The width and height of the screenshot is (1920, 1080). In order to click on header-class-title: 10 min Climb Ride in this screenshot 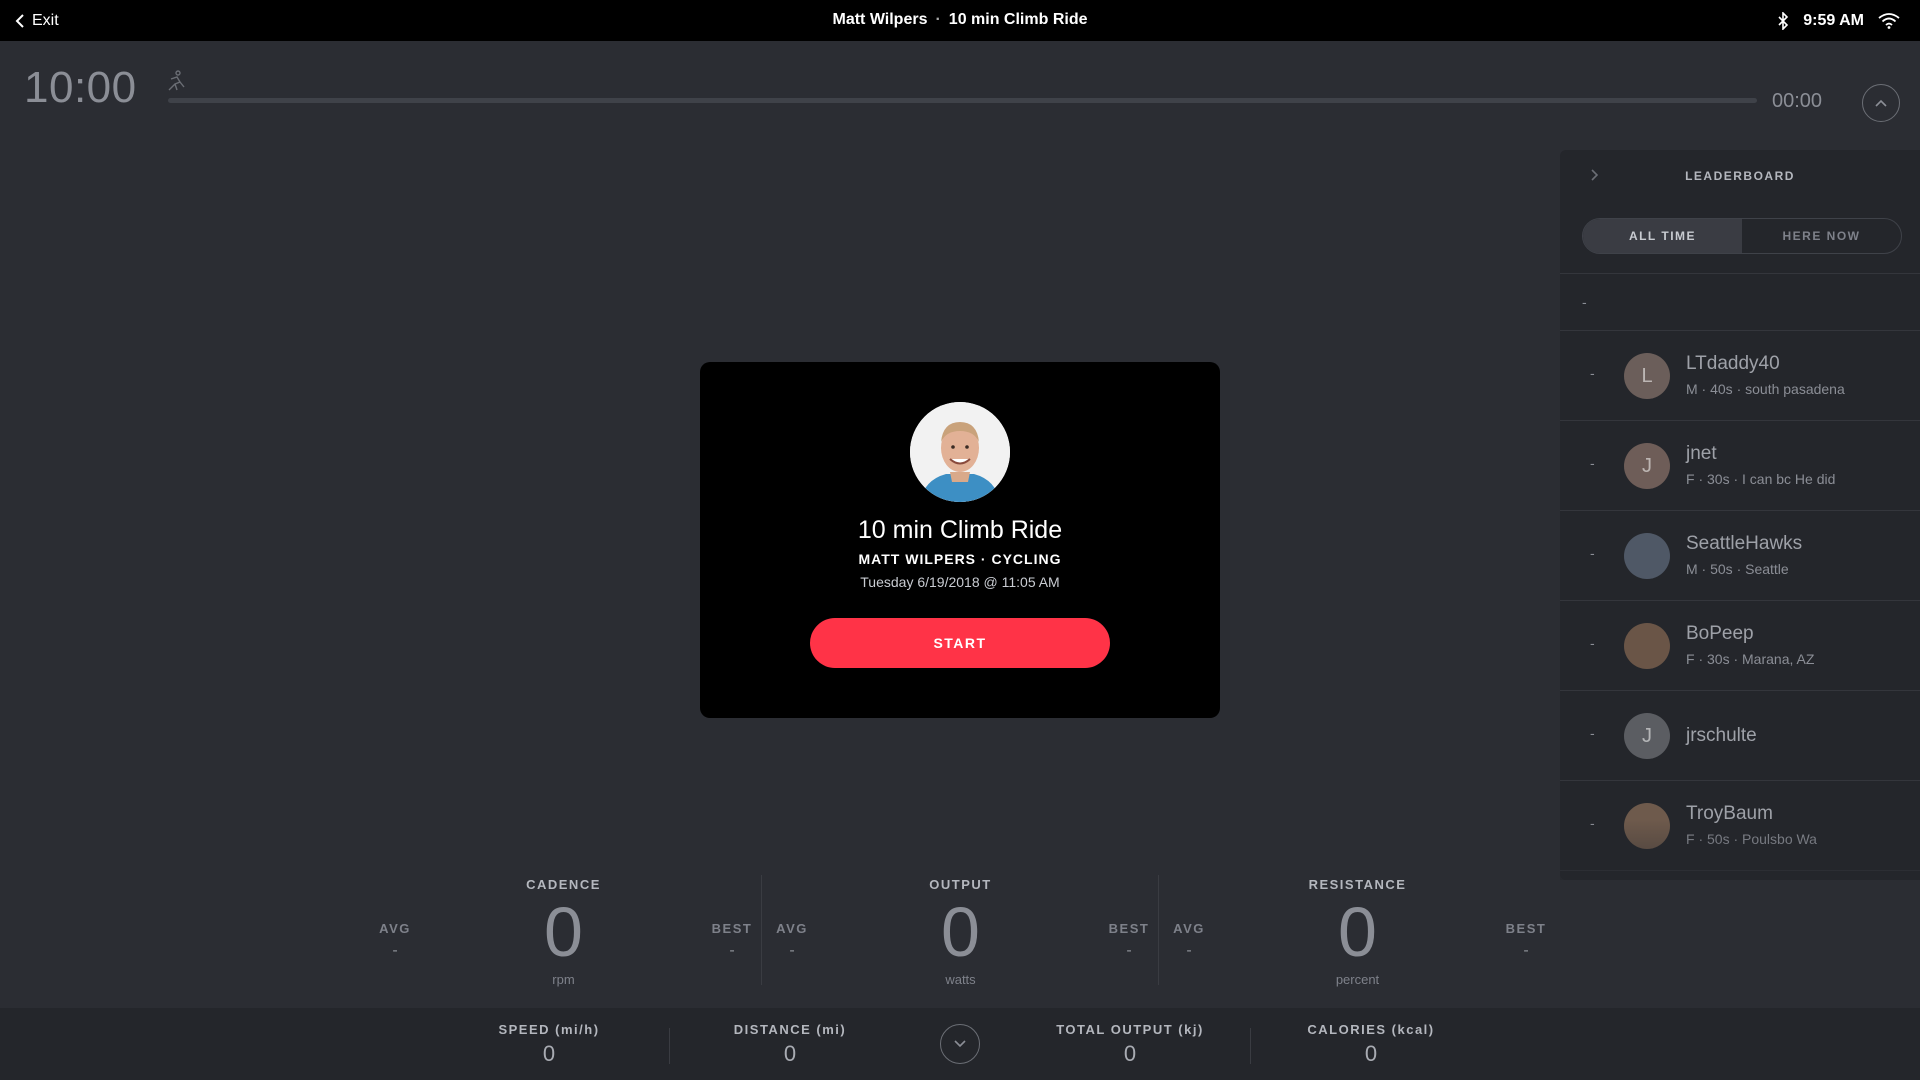, I will do `click(1018, 19)`.